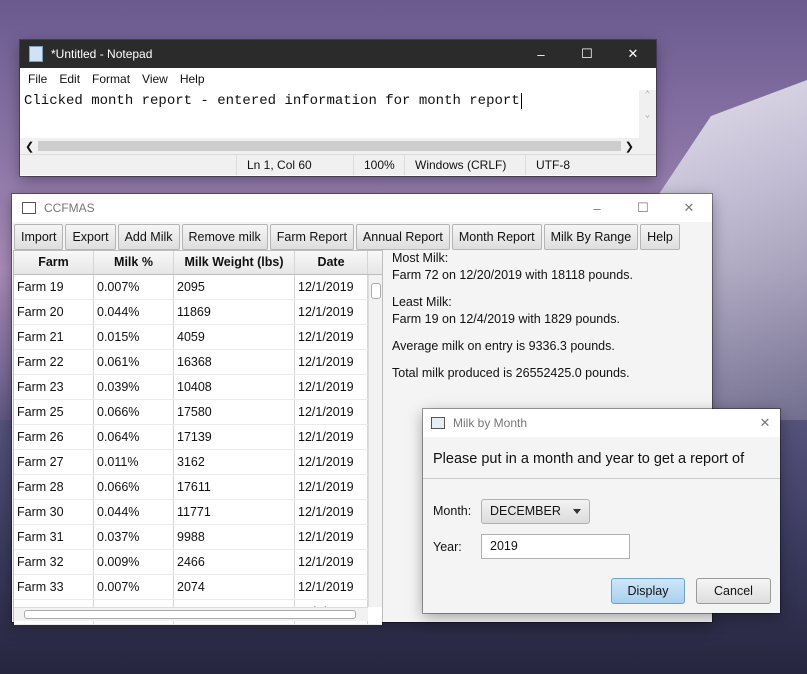  Describe the element at coordinates (234, 512) in the screenshot. I see `cell-milk-weight: 11771` at that location.